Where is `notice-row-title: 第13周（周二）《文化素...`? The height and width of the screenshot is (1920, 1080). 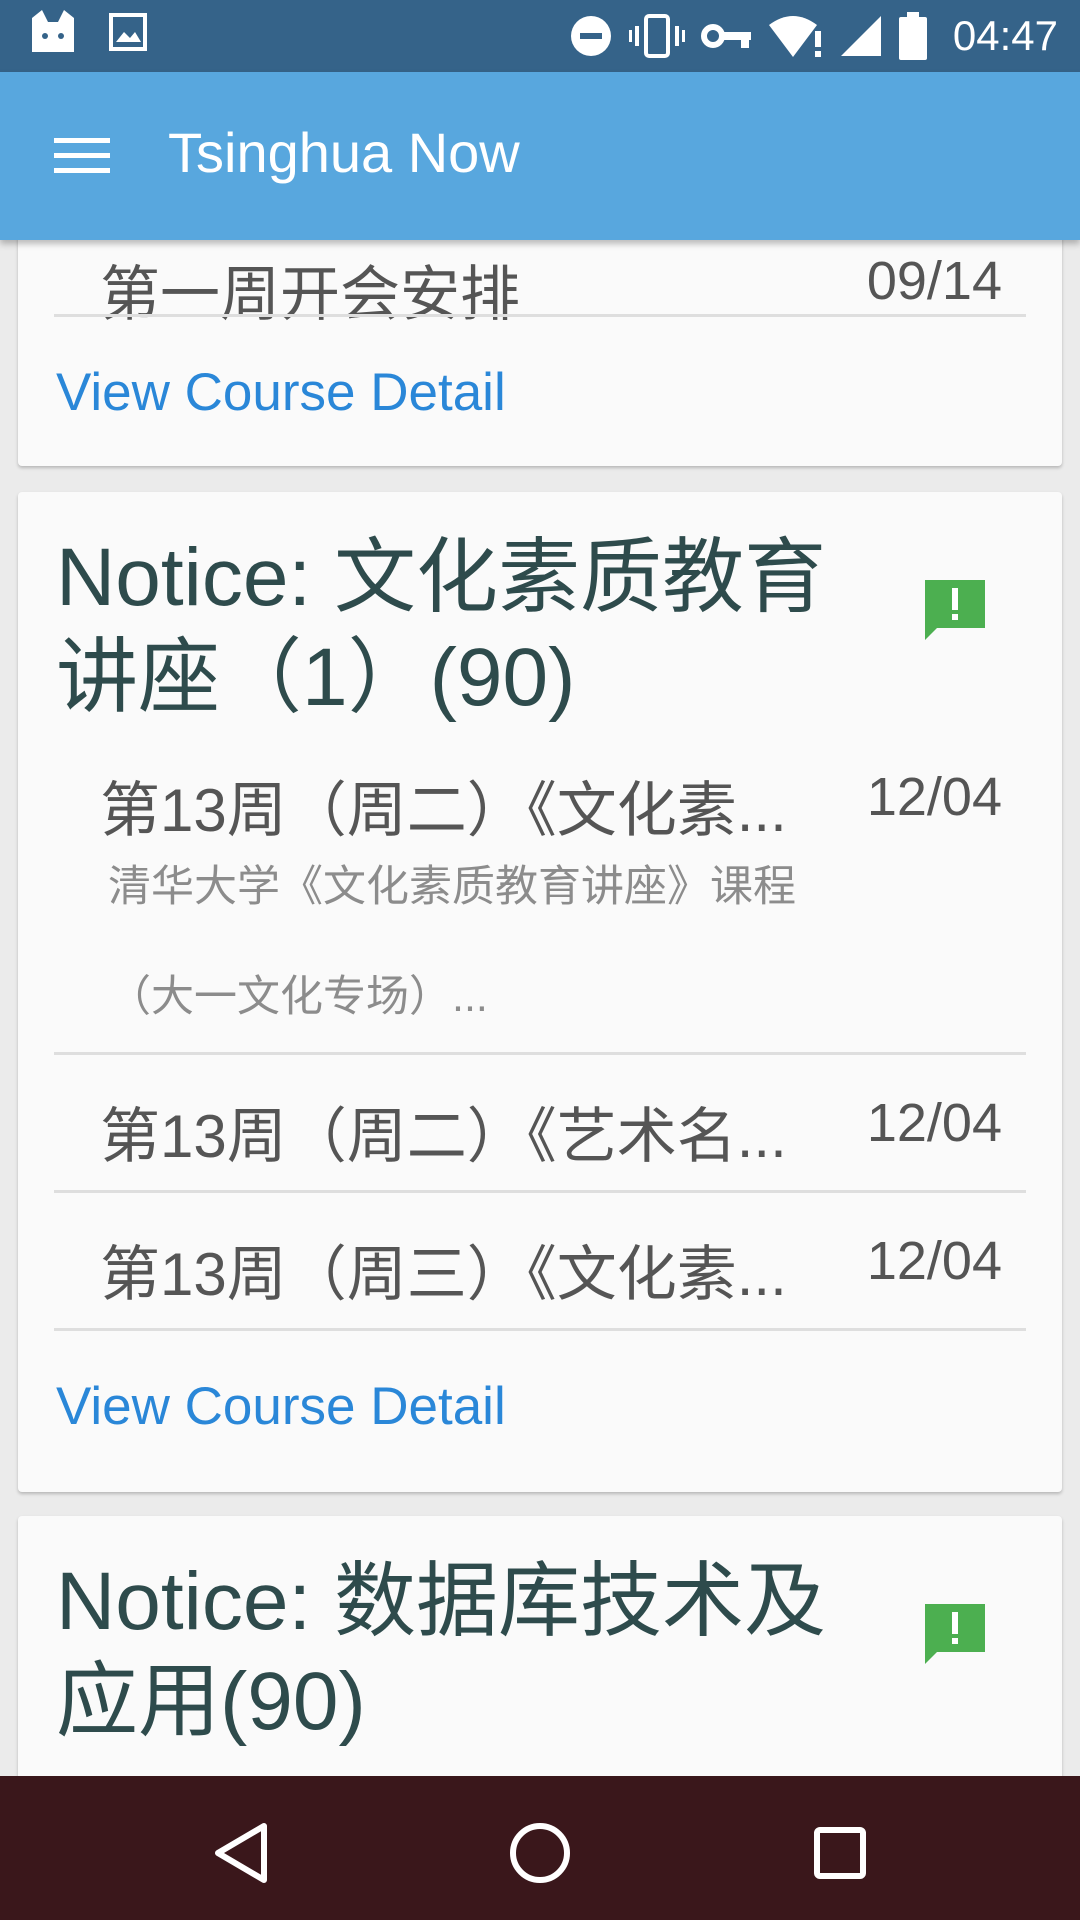
notice-row-title: 第13周（周二）《文化素... is located at coordinates (443, 810).